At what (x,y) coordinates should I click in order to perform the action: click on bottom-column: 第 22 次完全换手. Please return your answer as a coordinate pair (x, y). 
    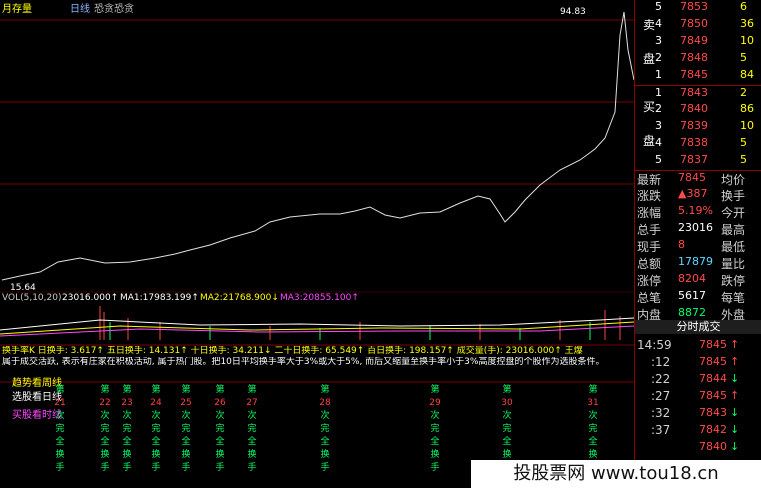
    Looking at the image, I should click on (105, 429).